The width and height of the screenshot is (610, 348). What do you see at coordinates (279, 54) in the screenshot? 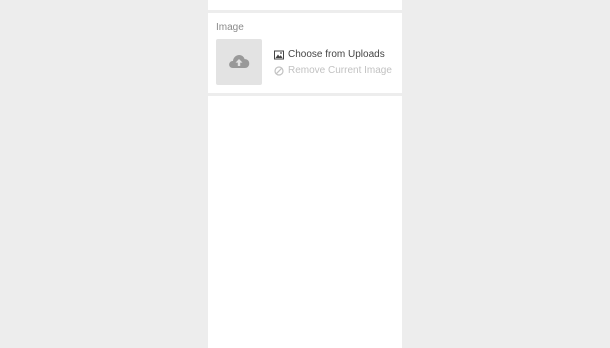
I see `image-icon` at bounding box center [279, 54].